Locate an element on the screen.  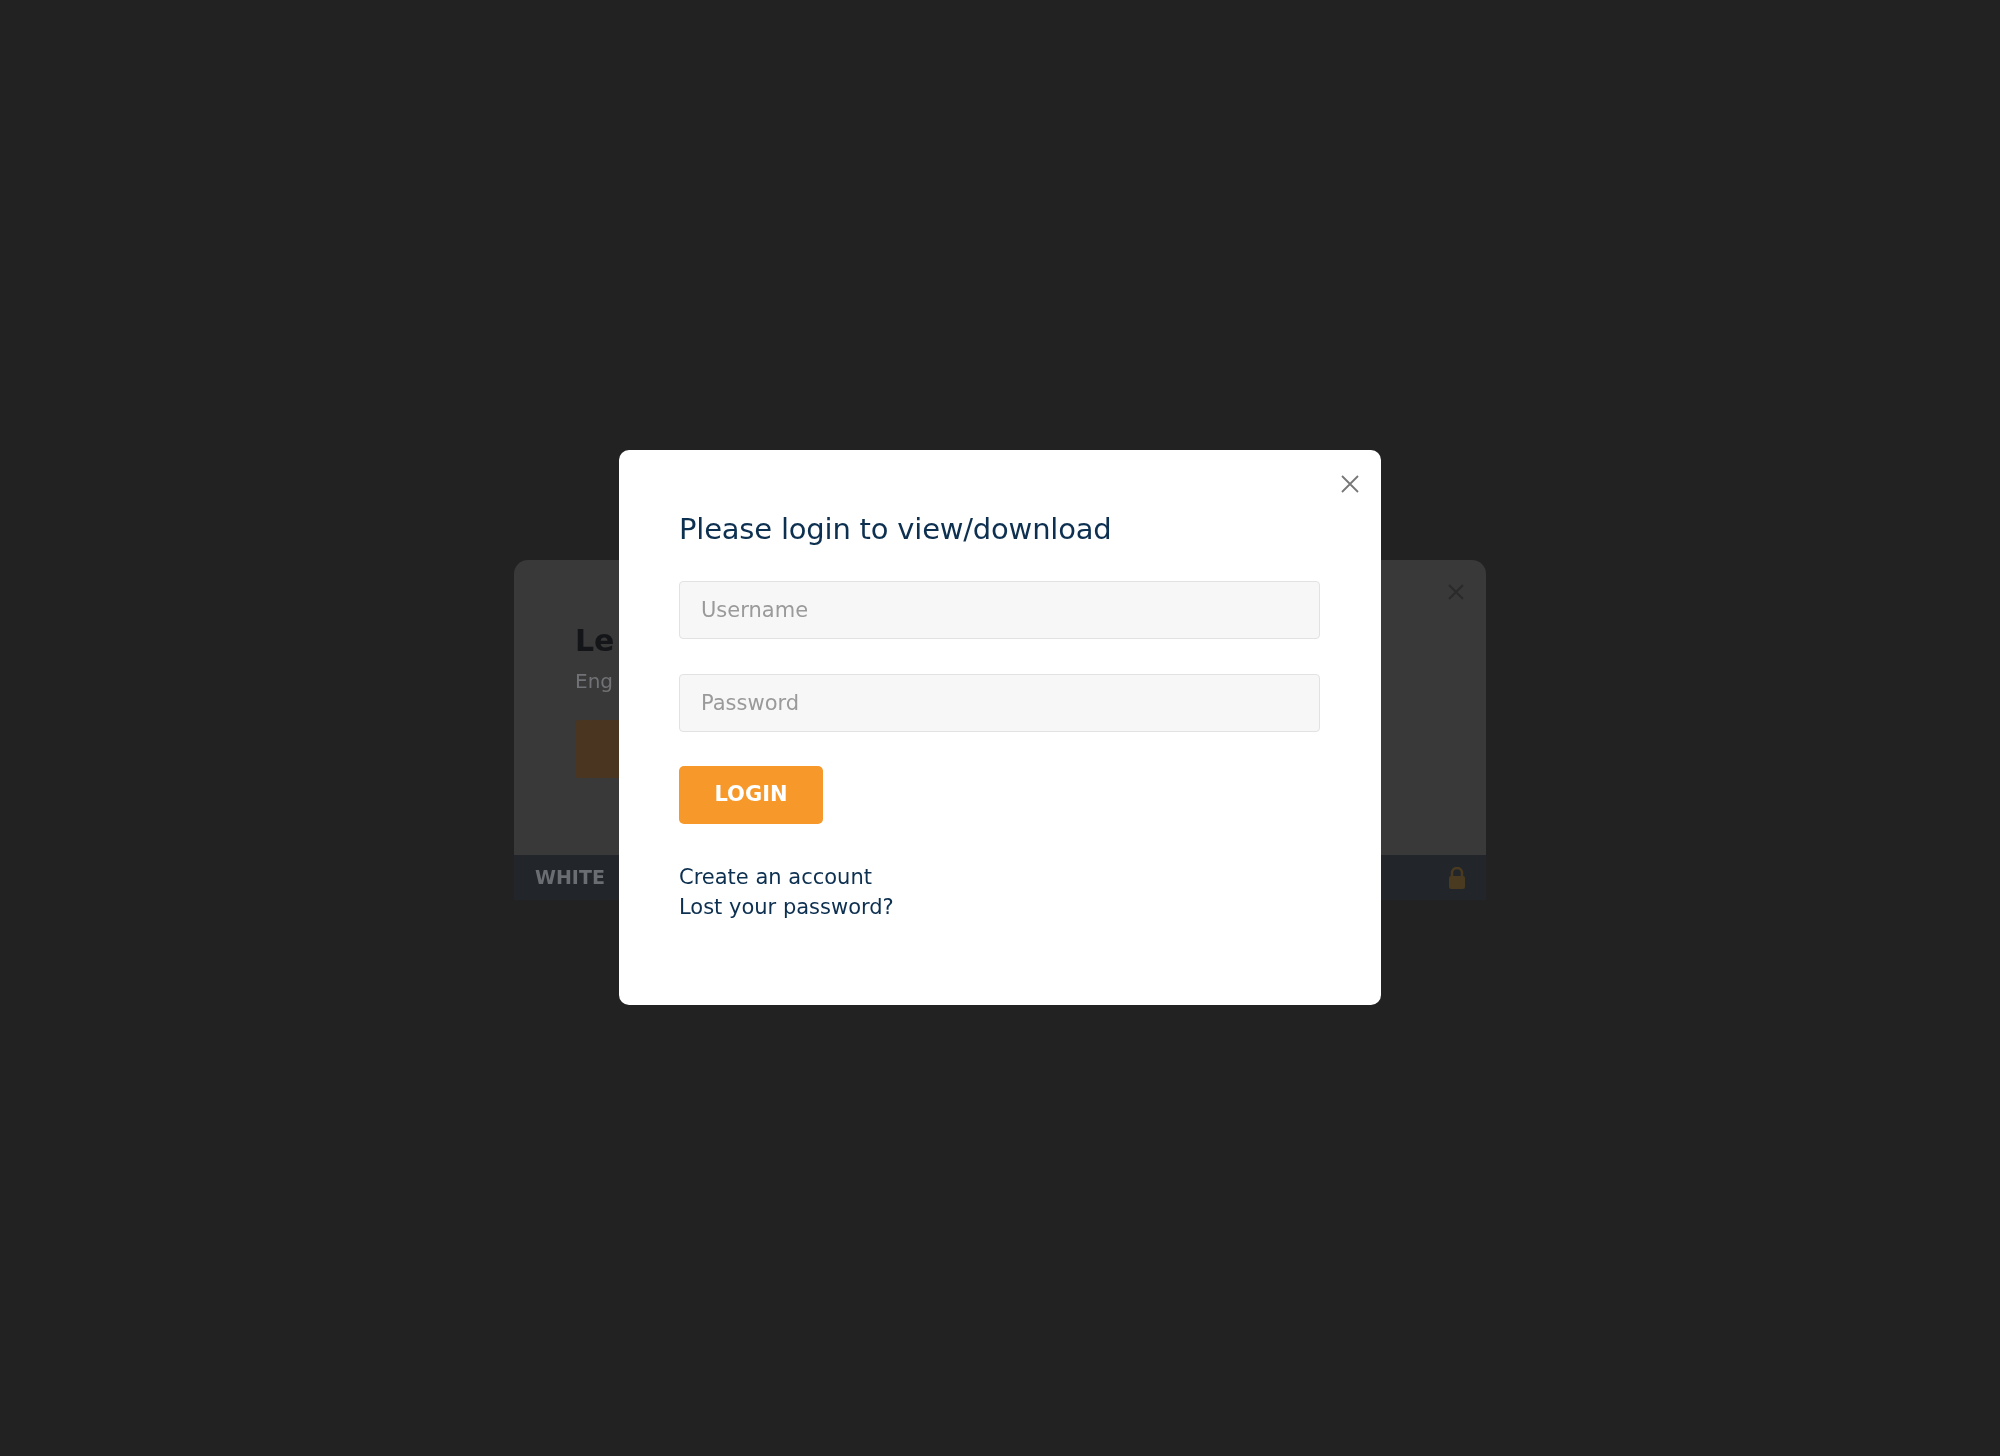
dialog-button is located at coordinates (597, 749).